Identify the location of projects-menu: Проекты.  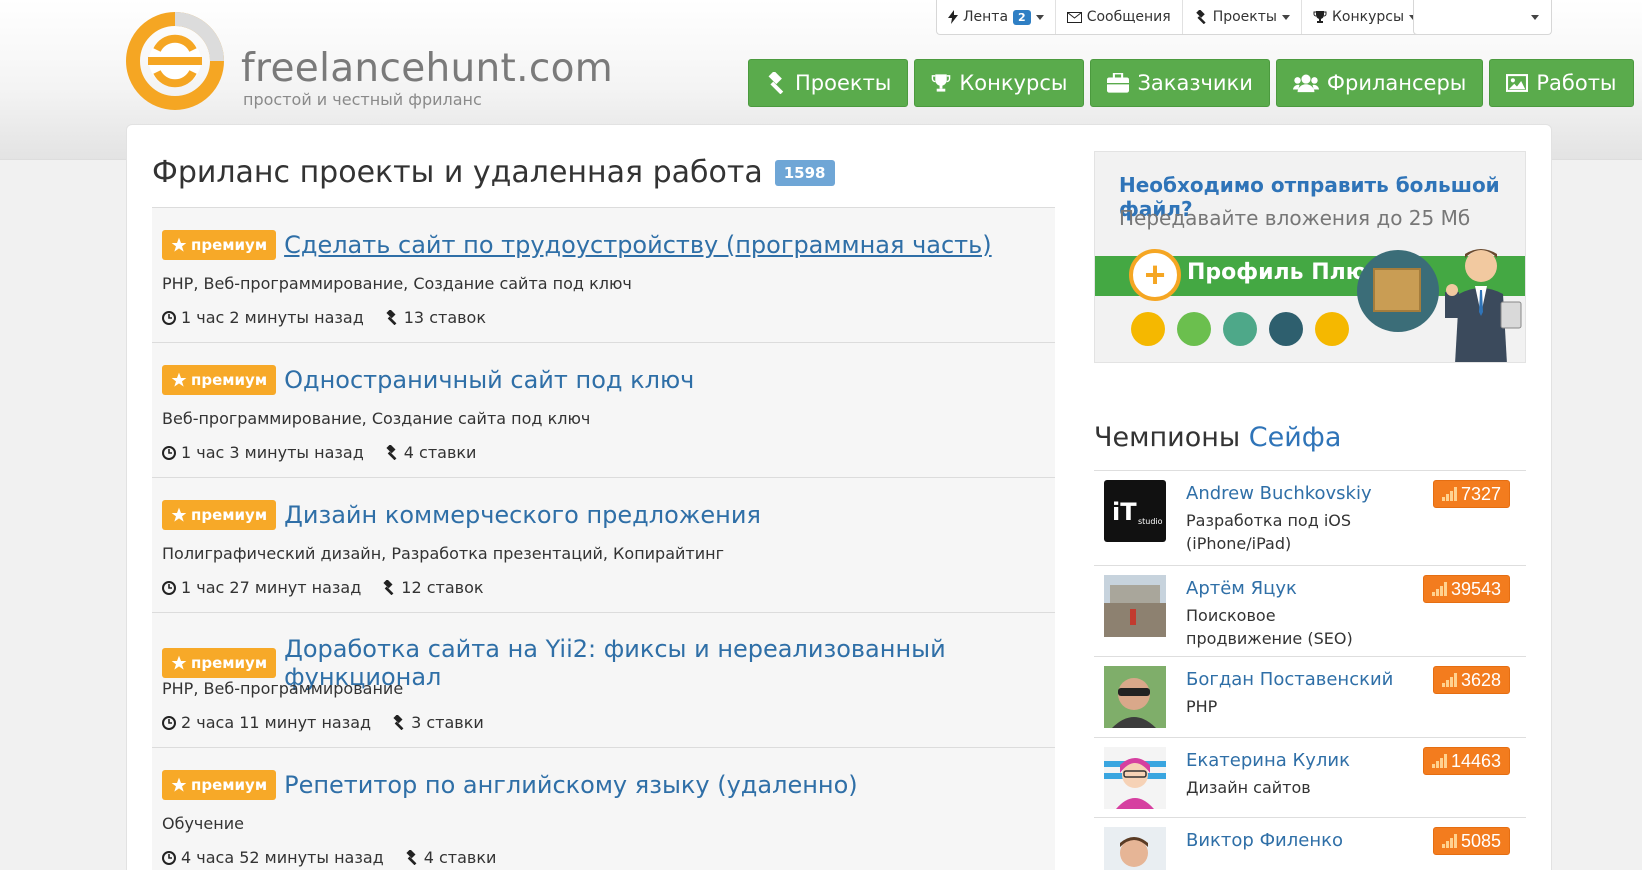
(1242, 17).